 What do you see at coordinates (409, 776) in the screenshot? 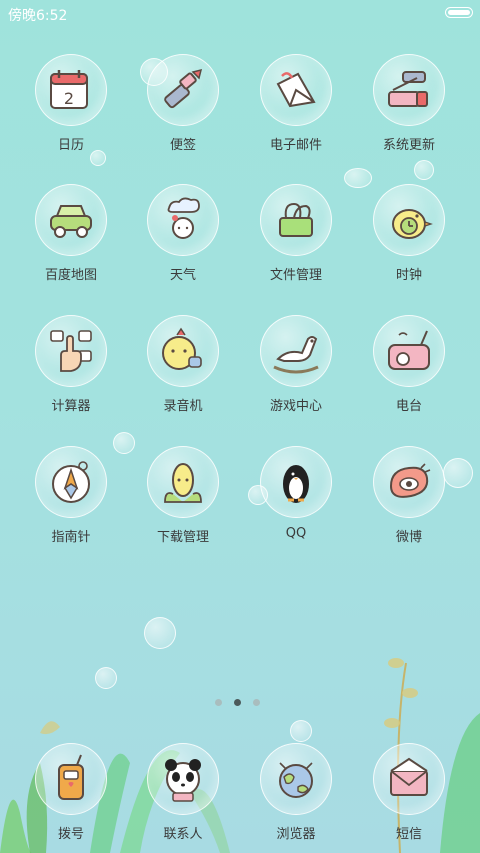
I see `envelope-sms-icon` at bounding box center [409, 776].